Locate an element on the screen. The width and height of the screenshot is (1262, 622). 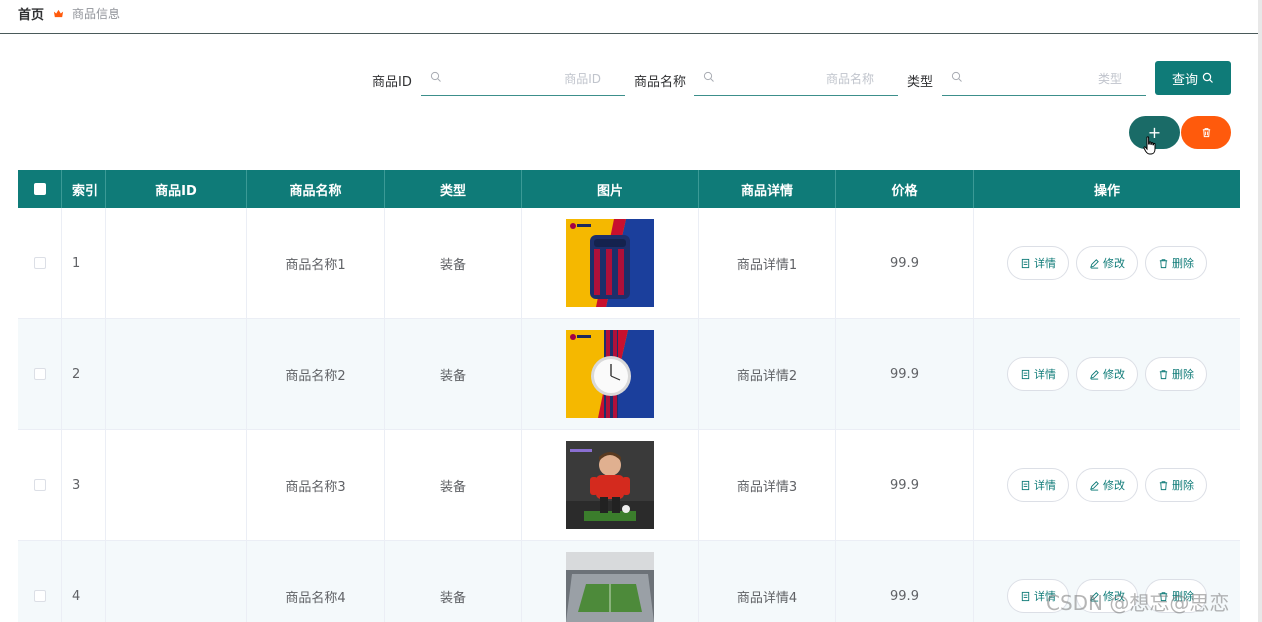
column-header: 图片 is located at coordinates (610, 189).